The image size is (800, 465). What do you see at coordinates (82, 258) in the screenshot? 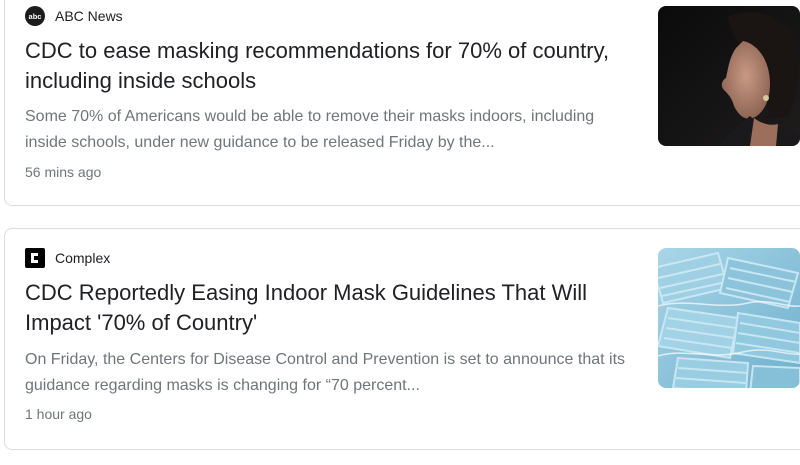
I see `source-name: Complex` at bounding box center [82, 258].